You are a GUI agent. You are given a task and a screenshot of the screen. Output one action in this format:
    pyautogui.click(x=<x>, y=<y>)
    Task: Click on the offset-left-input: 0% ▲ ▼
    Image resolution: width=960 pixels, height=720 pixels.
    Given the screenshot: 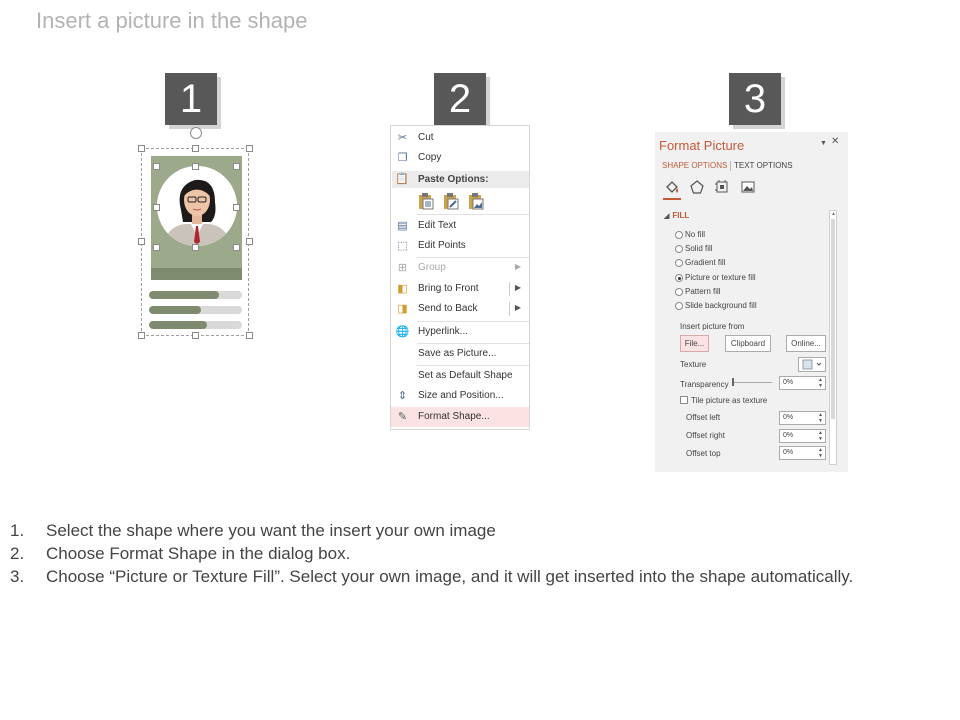 What is the action you would take?
    pyautogui.click(x=802, y=418)
    